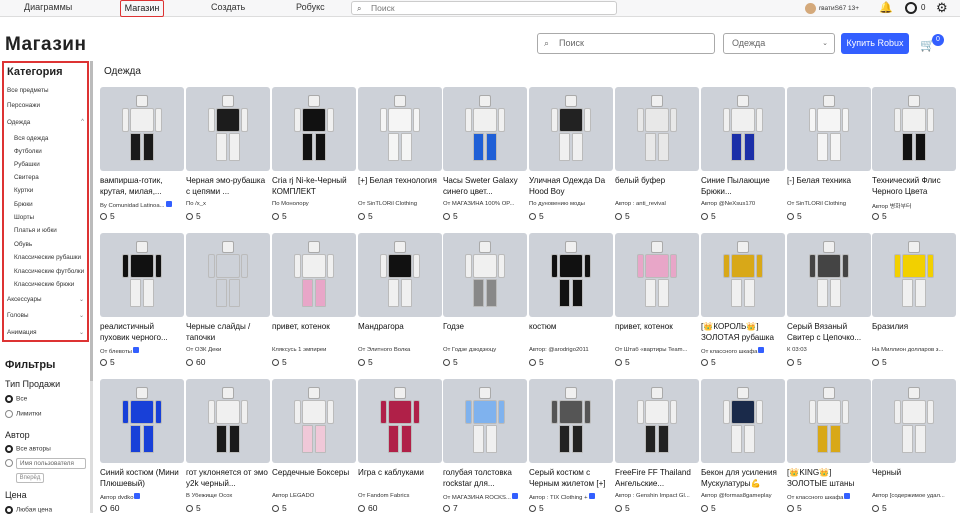  Describe the element at coordinates (228, 157) in the screenshot. I see `item-card: Черная эмо-рубашка с цепями ... По /x_x 5` at that location.